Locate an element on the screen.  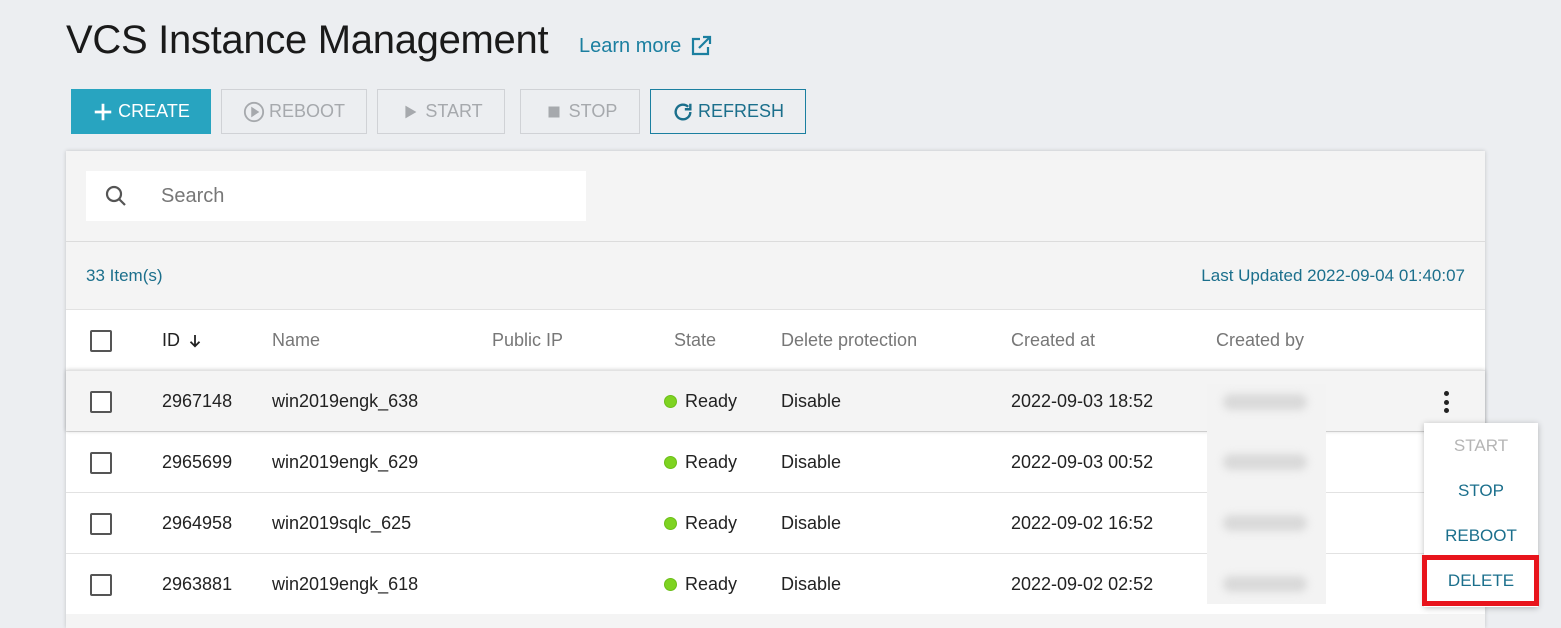
reboot-label: REBOOT is located at coordinates (306, 111).